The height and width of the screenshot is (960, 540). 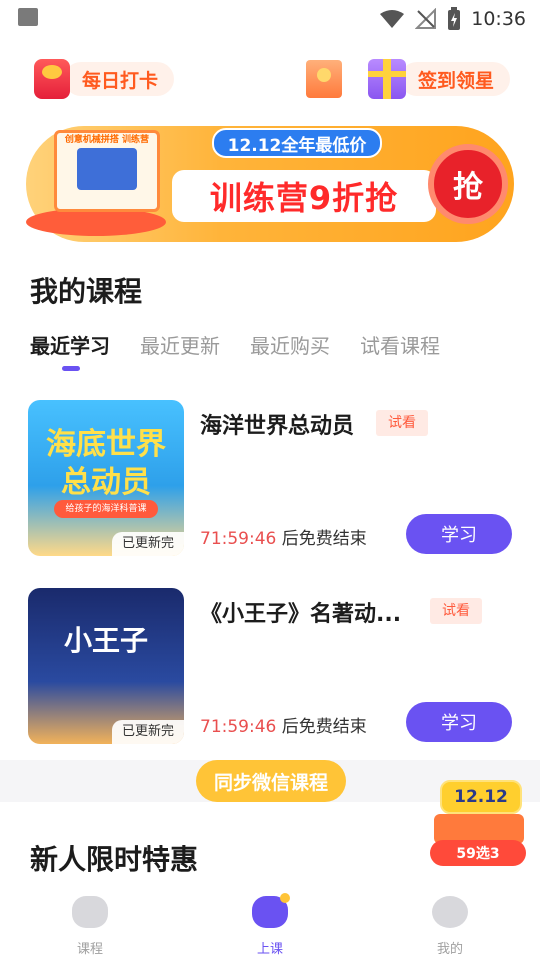 What do you see at coordinates (498, 19) in the screenshot?
I see `clock: 10:36` at bounding box center [498, 19].